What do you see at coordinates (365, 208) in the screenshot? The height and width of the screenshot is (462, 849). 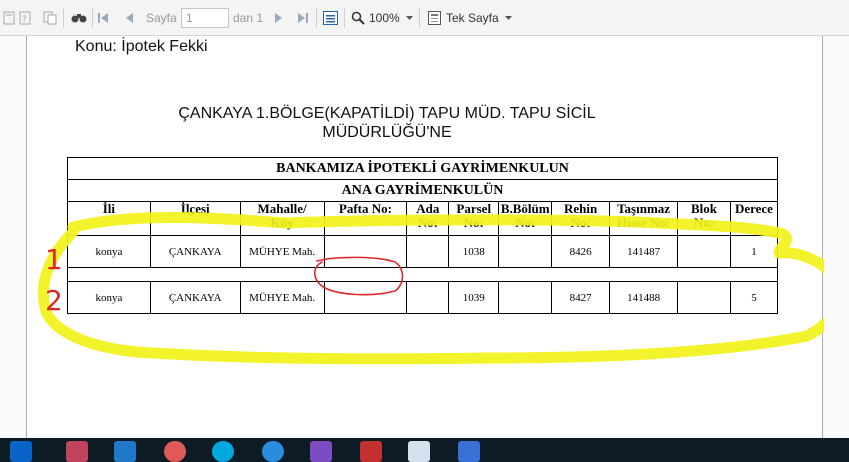 I see `column-header-text: Pafta No:` at bounding box center [365, 208].